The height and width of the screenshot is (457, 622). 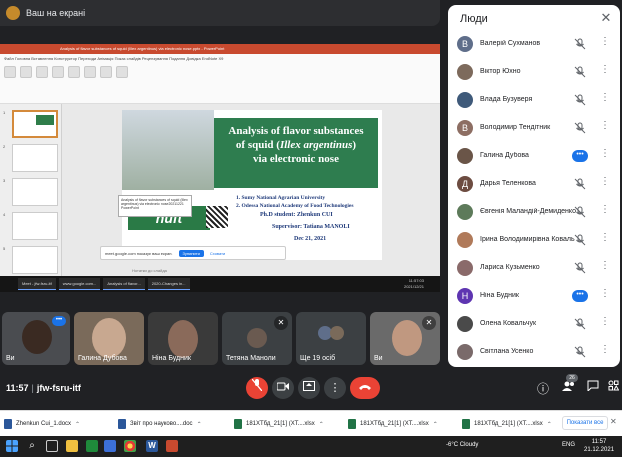 I want to click on presenting-banner: Ваш на екрані, so click(x=220, y=13).